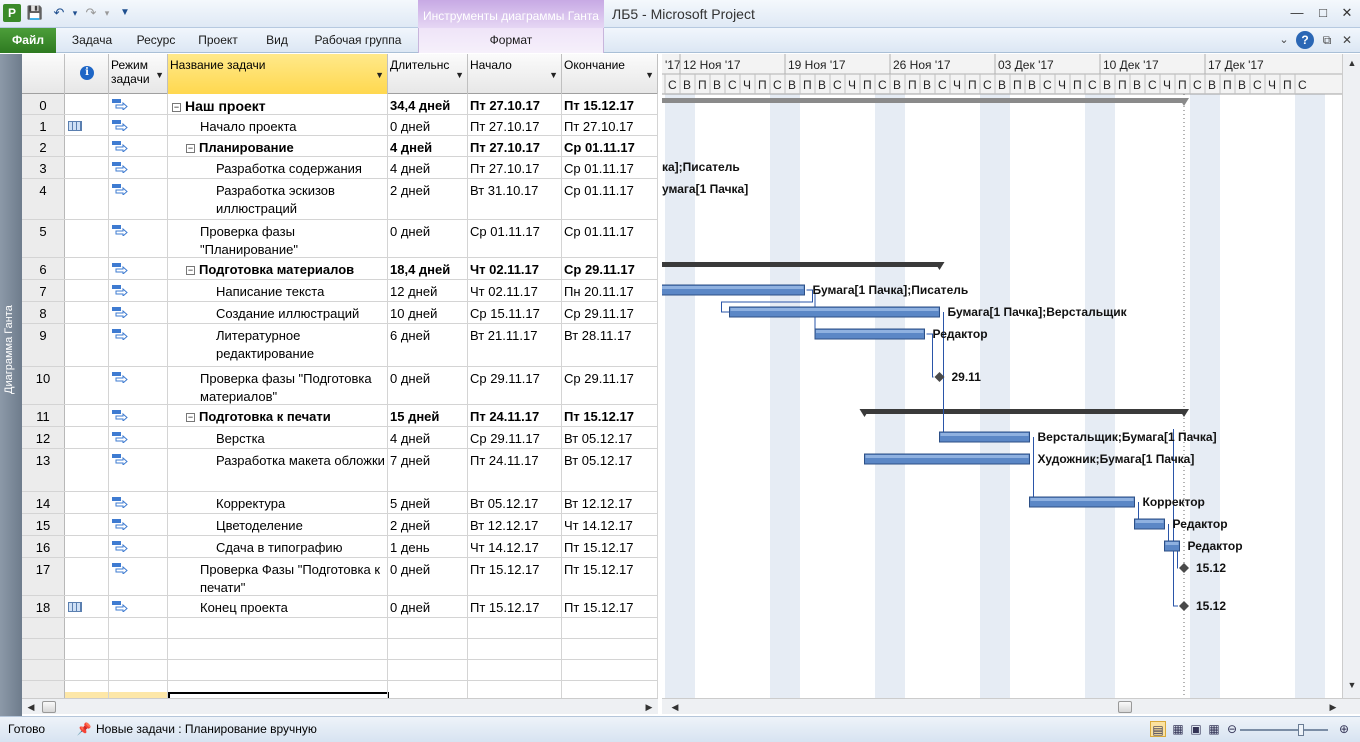  What do you see at coordinates (43, 74) in the screenshot?
I see `select-all-cell` at bounding box center [43, 74].